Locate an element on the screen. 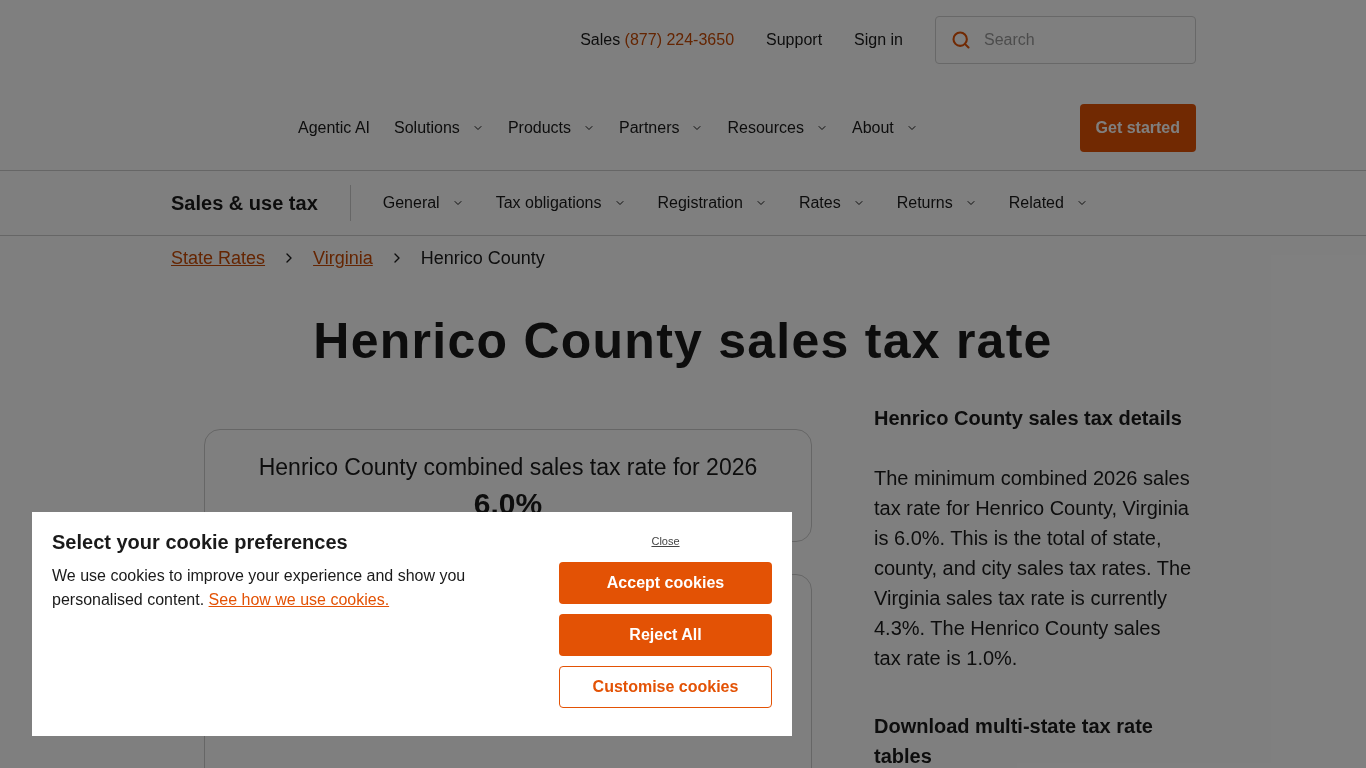 The width and height of the screenshot is (1366, 768). sub-nav-title: Sales & use tax is located at coordinates (261, 203).